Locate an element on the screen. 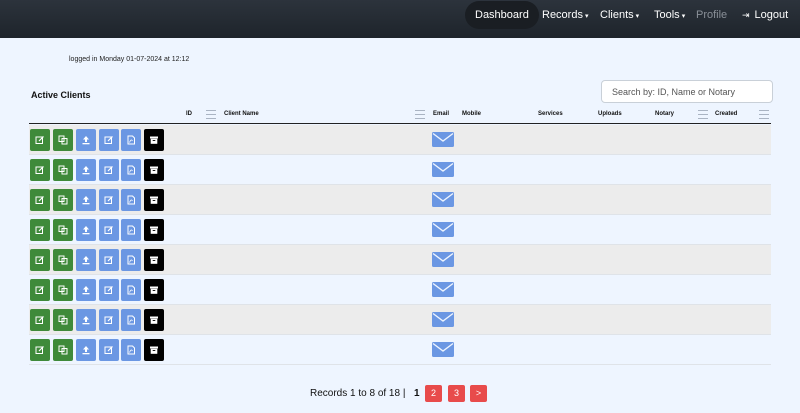 This screenshot has width=800, height=413. nav-logout: ⇥ Logout is located at coordinates (765, 15).